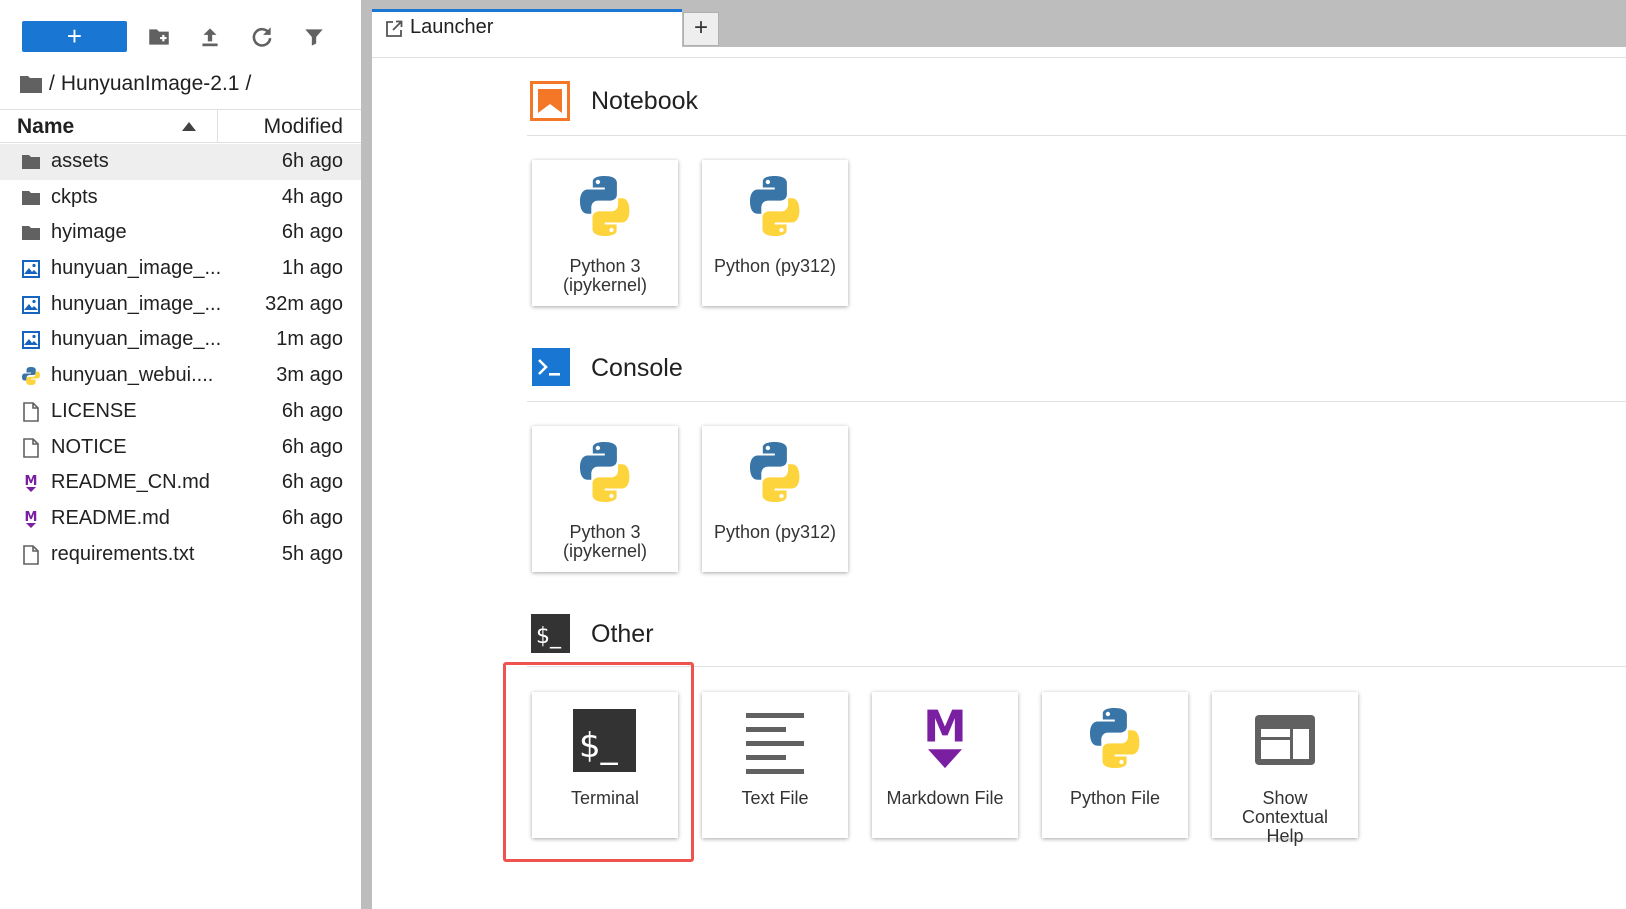 The image size is (1626, 909). I want to click on card-label: Show Contextual Help, so click(1285, 817).